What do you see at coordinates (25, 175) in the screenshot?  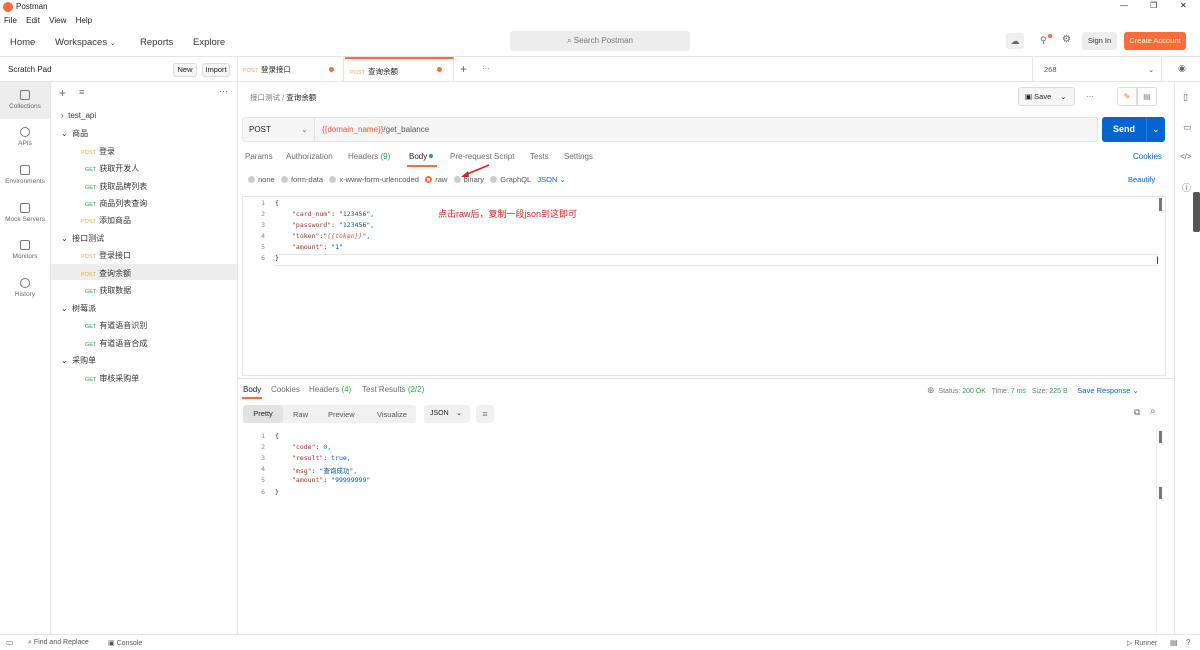 I see `rail-environments: Environments` at bounding box center [25, 175].